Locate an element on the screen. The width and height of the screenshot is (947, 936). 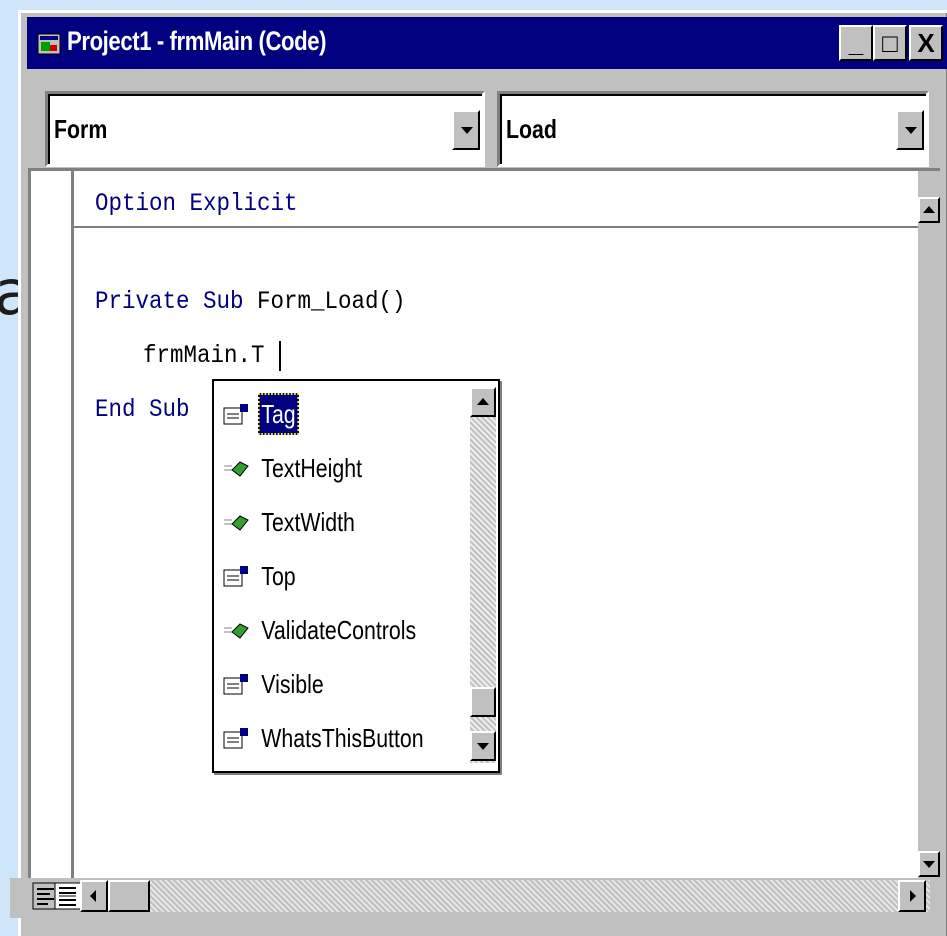
autocomplete-item-label: Top is located at coordinates (278, 576).